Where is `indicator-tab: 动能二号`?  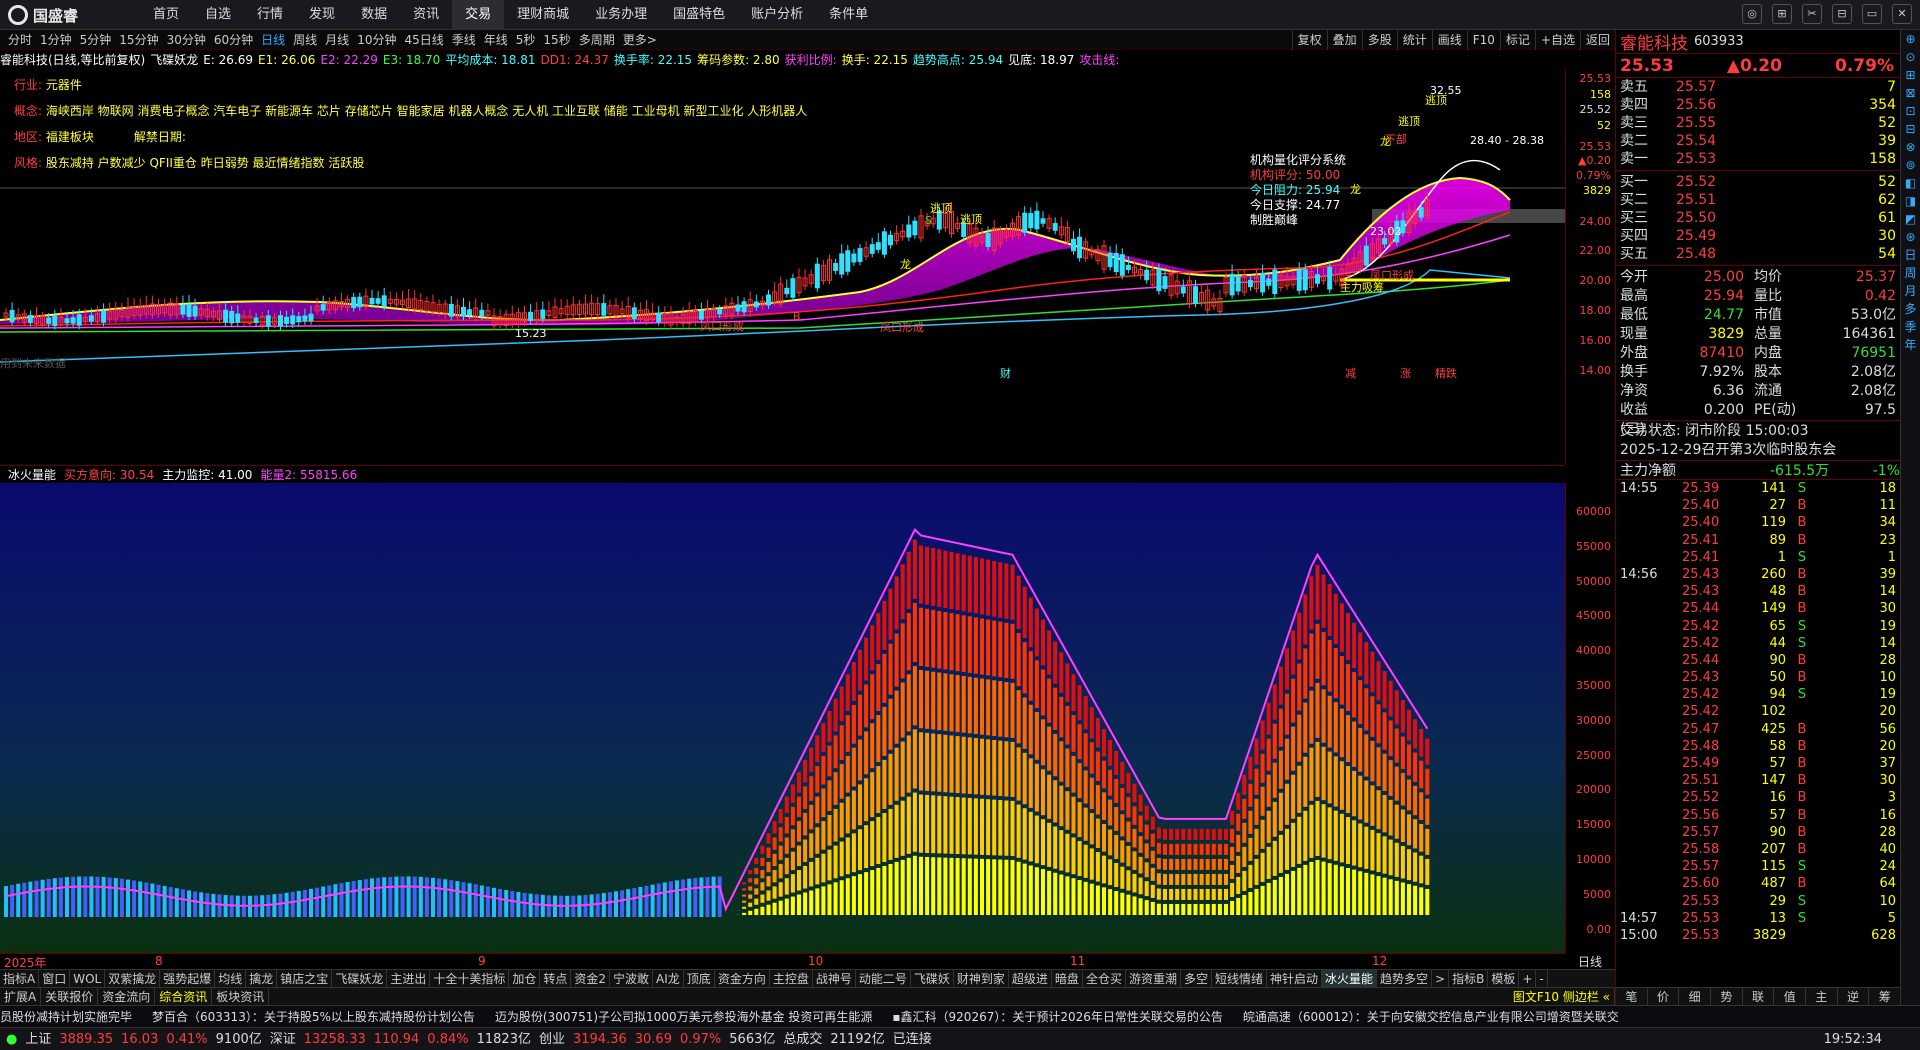 indicator-tab: 动能二号 is located at coordinates (883, 978).